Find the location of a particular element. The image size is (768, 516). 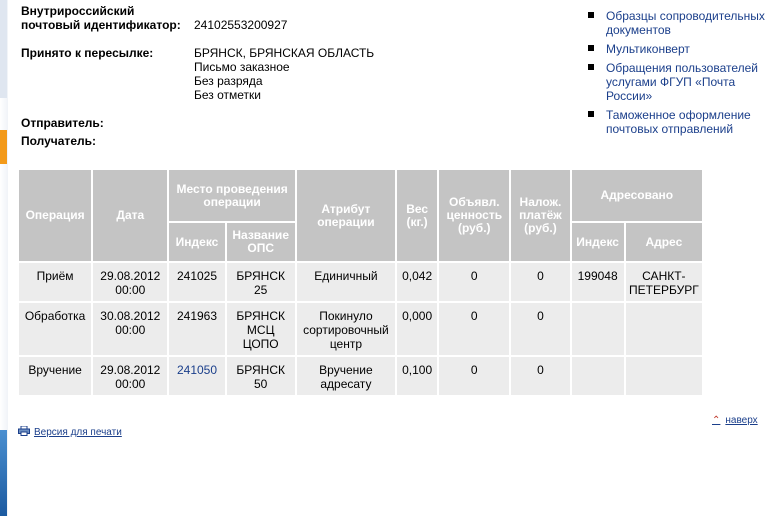

cell-weight: 0,042 is located at coordinates (417, 283).